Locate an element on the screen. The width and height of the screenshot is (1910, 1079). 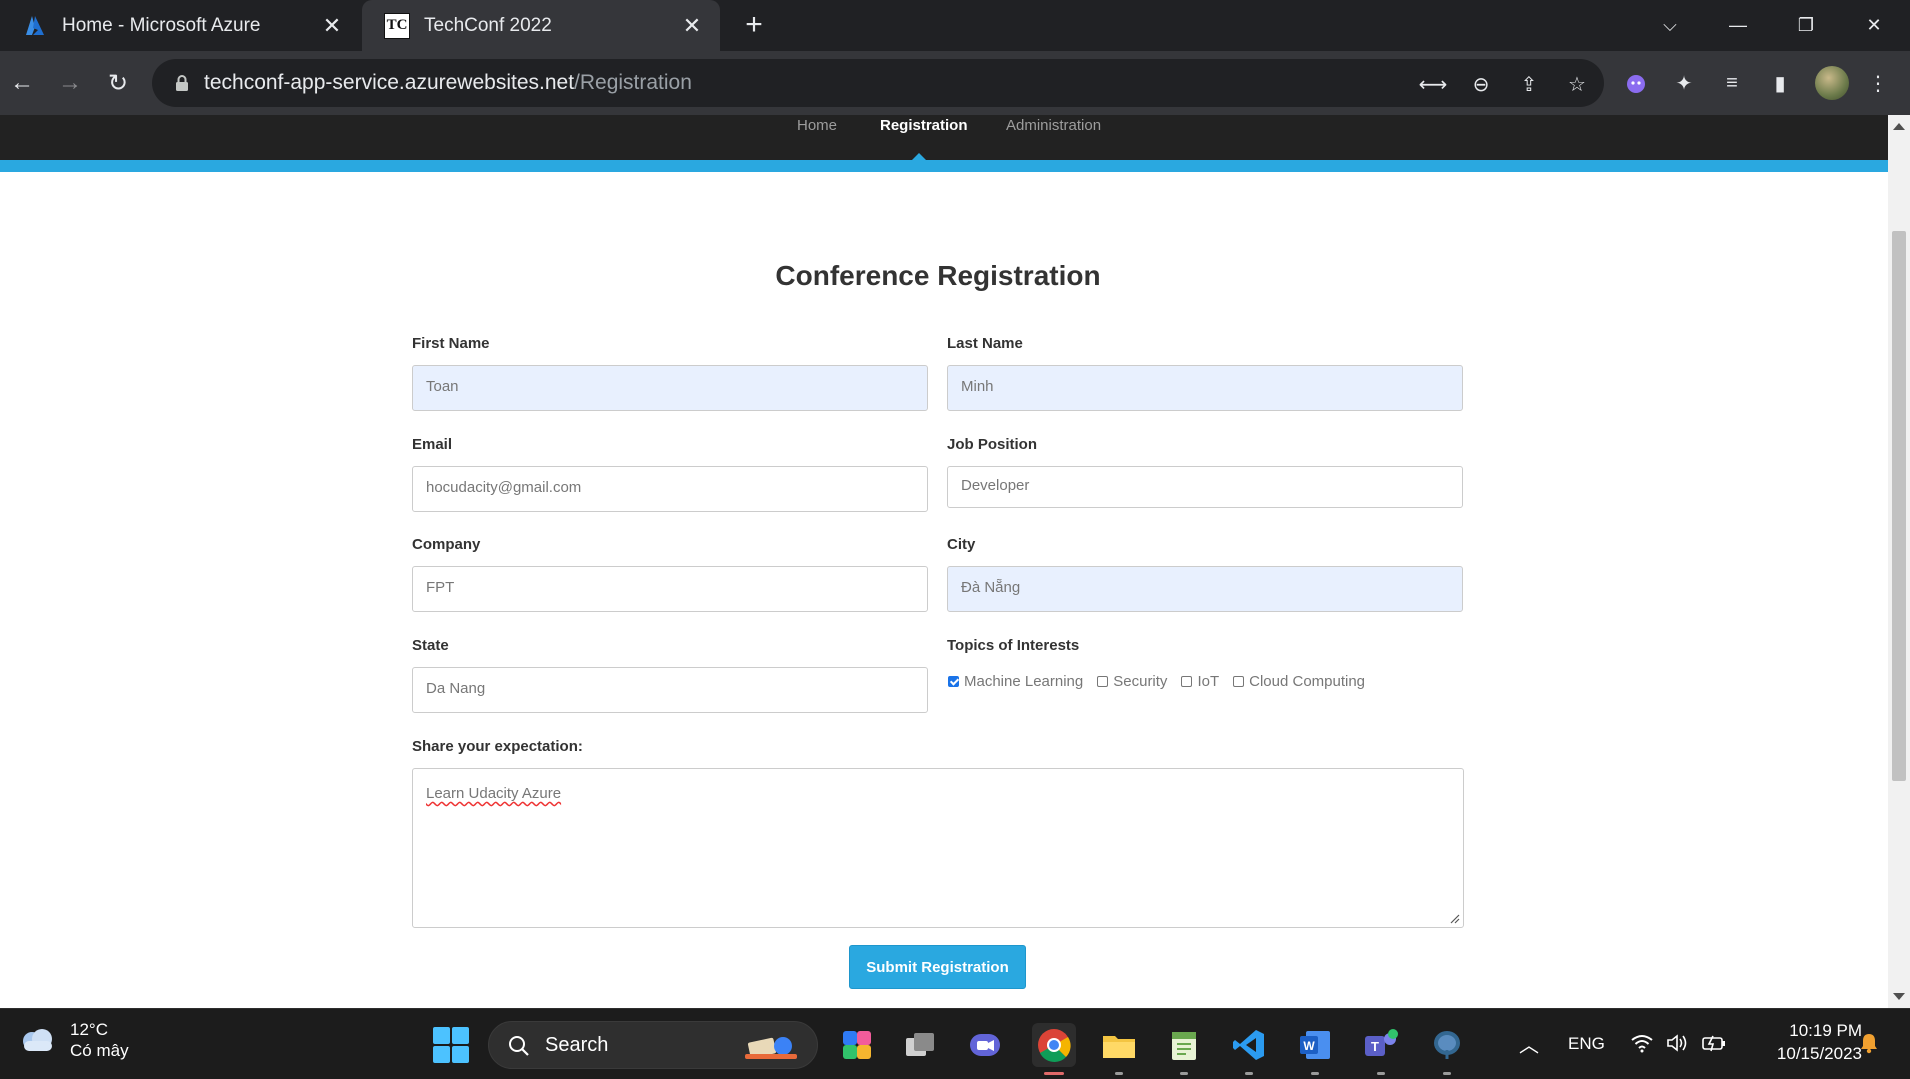
nav-administration: Administration is located at coordinates (1053, 125).